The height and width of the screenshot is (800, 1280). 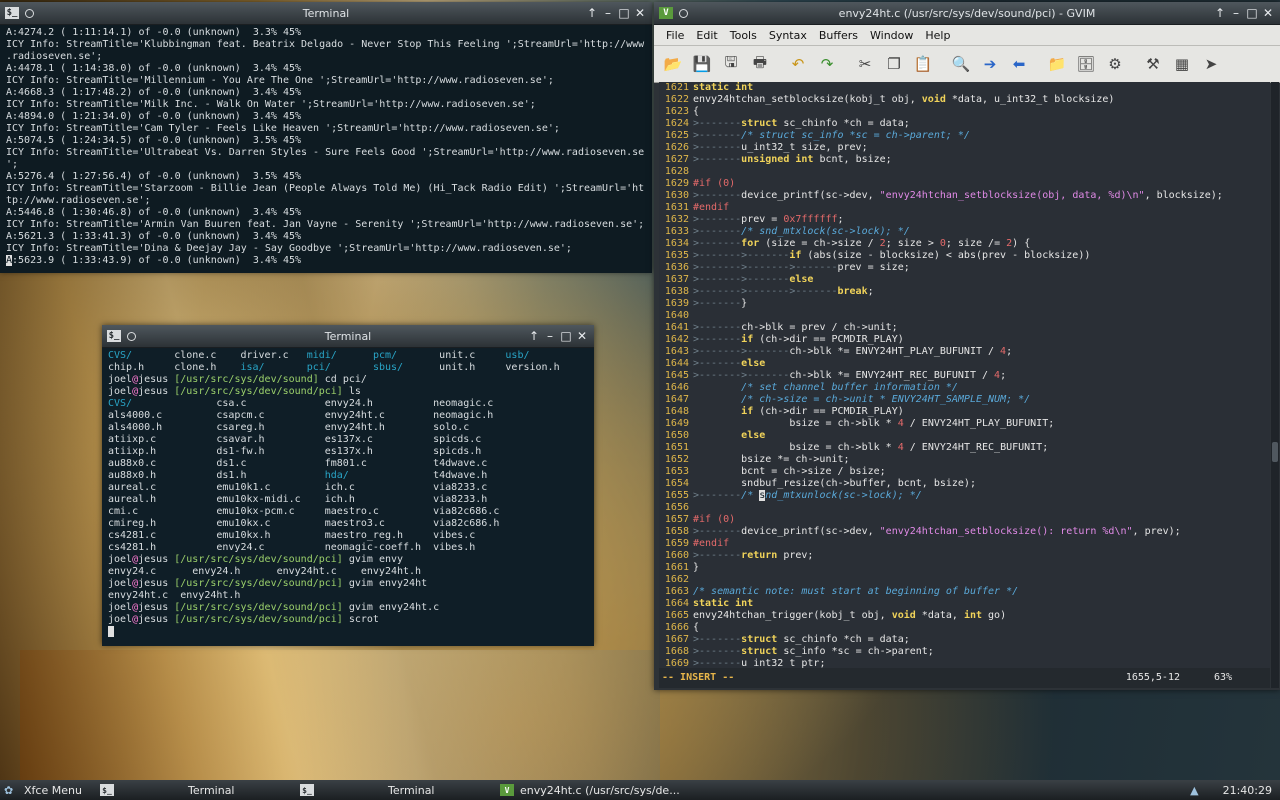 I want to click on find-replace-icon: 🔍, so click(x=961, y=64).